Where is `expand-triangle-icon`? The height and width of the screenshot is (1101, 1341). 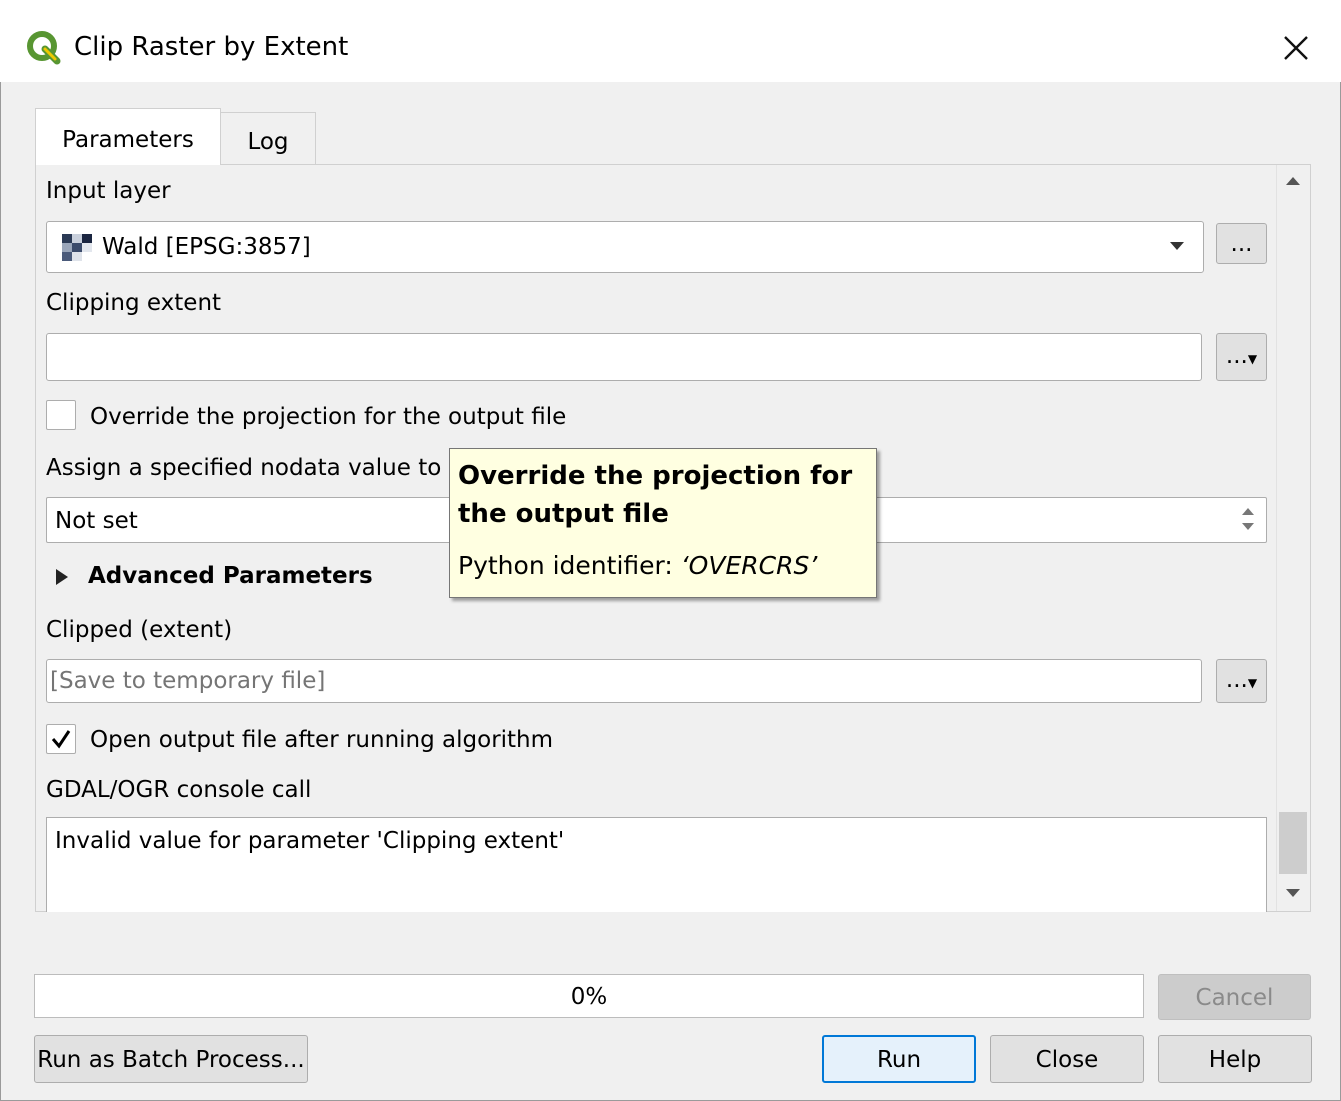 expand-triangle-icon is located at coordinates (62, 577).